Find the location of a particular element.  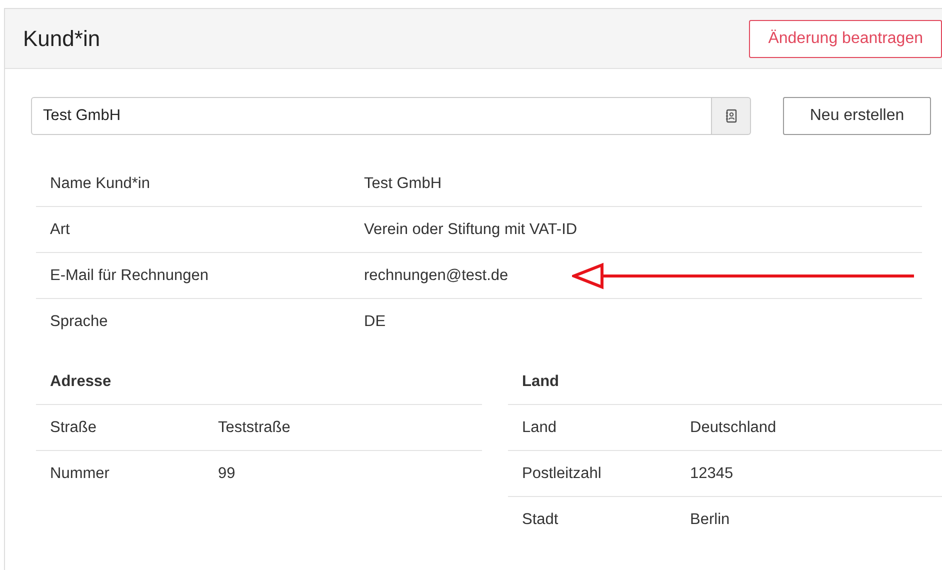

field-label: Sprache is located at coordinates (79, 321).